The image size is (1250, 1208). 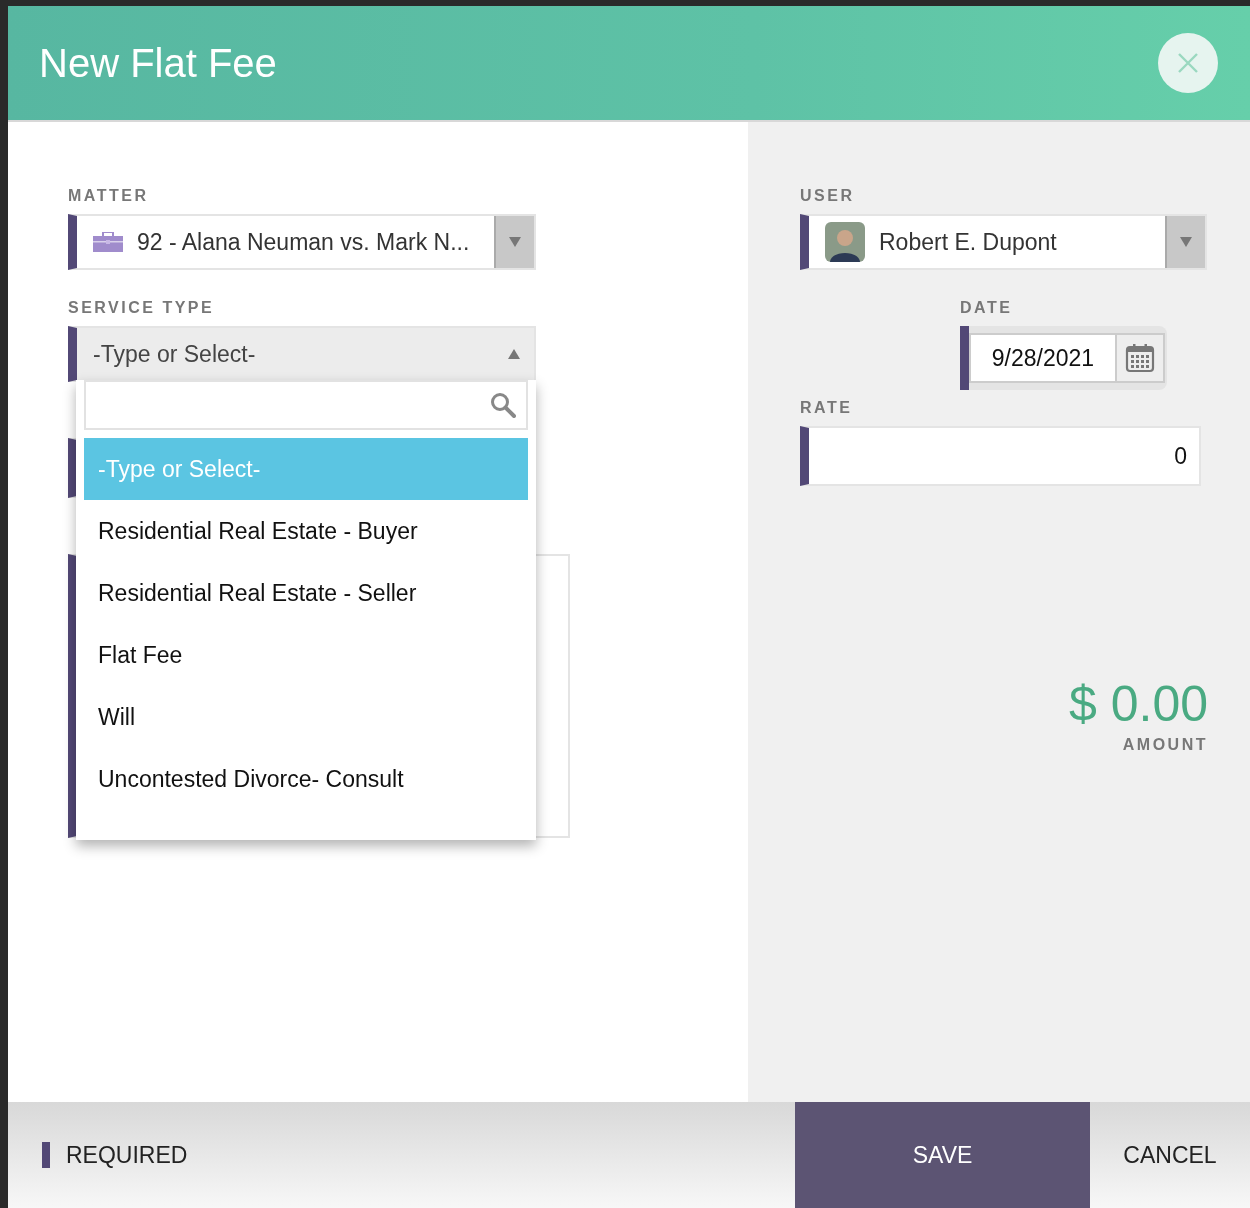 I want to click on user-select: Robert E. Dupont, so click(x=1003, y=242).